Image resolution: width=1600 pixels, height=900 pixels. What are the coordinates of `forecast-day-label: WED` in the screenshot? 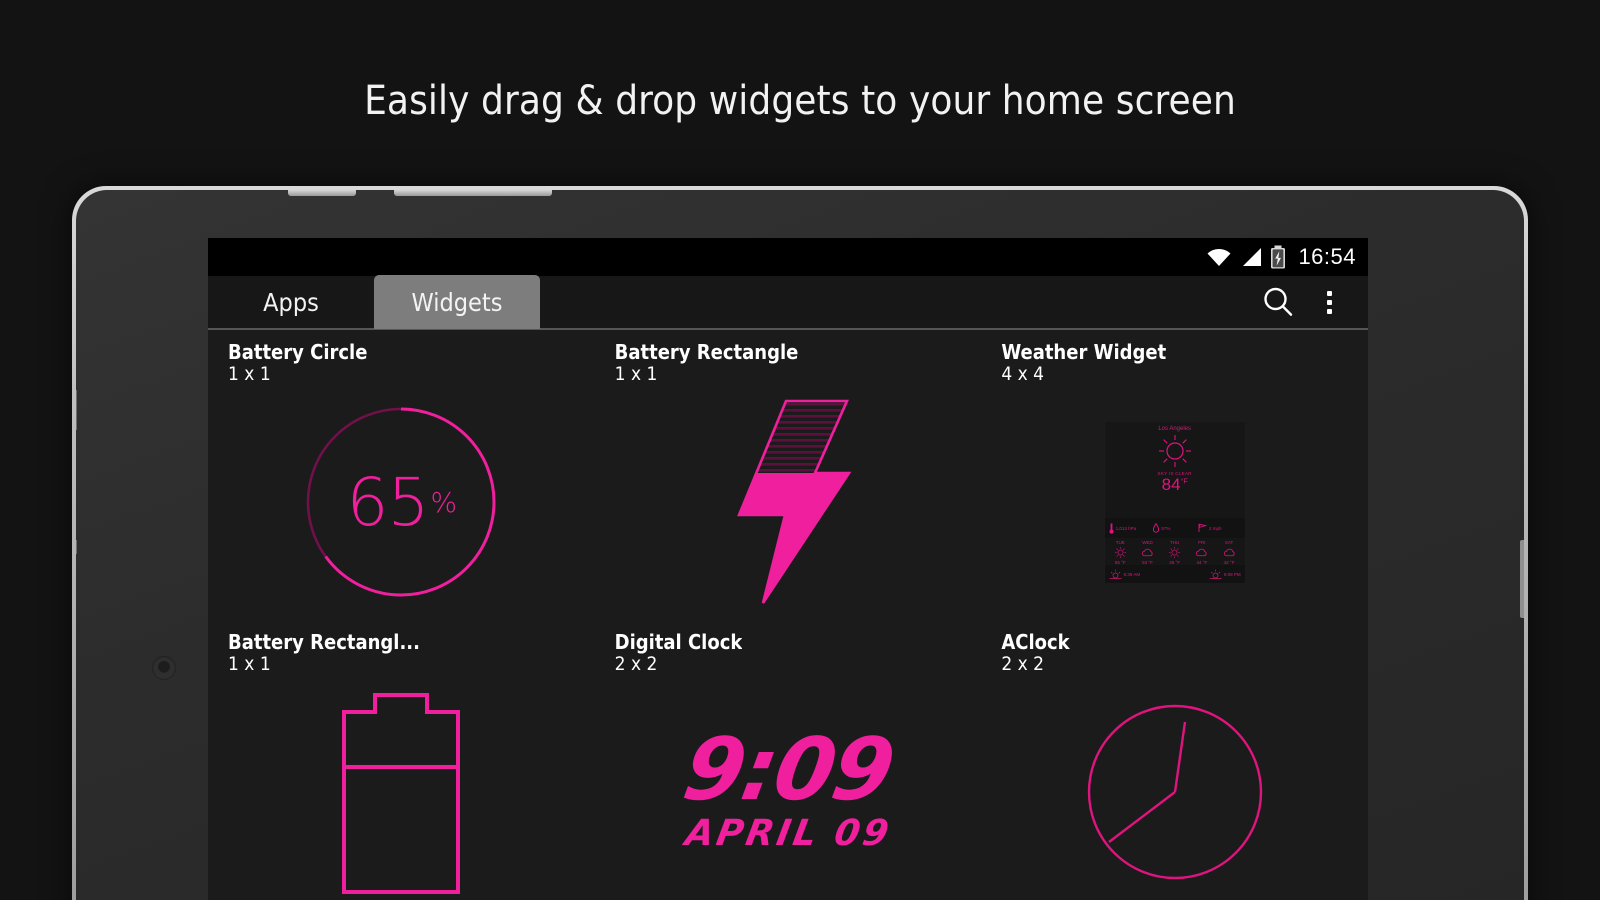 It's located at (1147, 542).